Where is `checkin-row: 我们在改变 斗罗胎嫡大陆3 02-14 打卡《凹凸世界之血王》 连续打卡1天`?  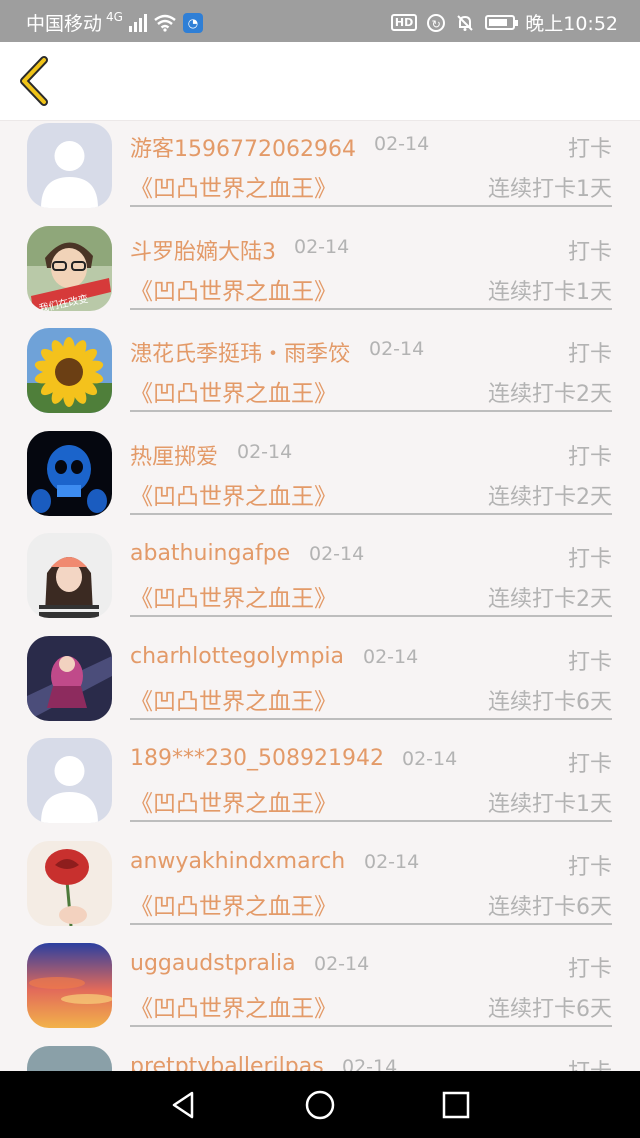
checkin-row: 我们在改变 斗罗胎嫡大陆3 02-14 打卡《凹凸世界之血王》 连续打卡1天 is located at coordinates (320, 275).